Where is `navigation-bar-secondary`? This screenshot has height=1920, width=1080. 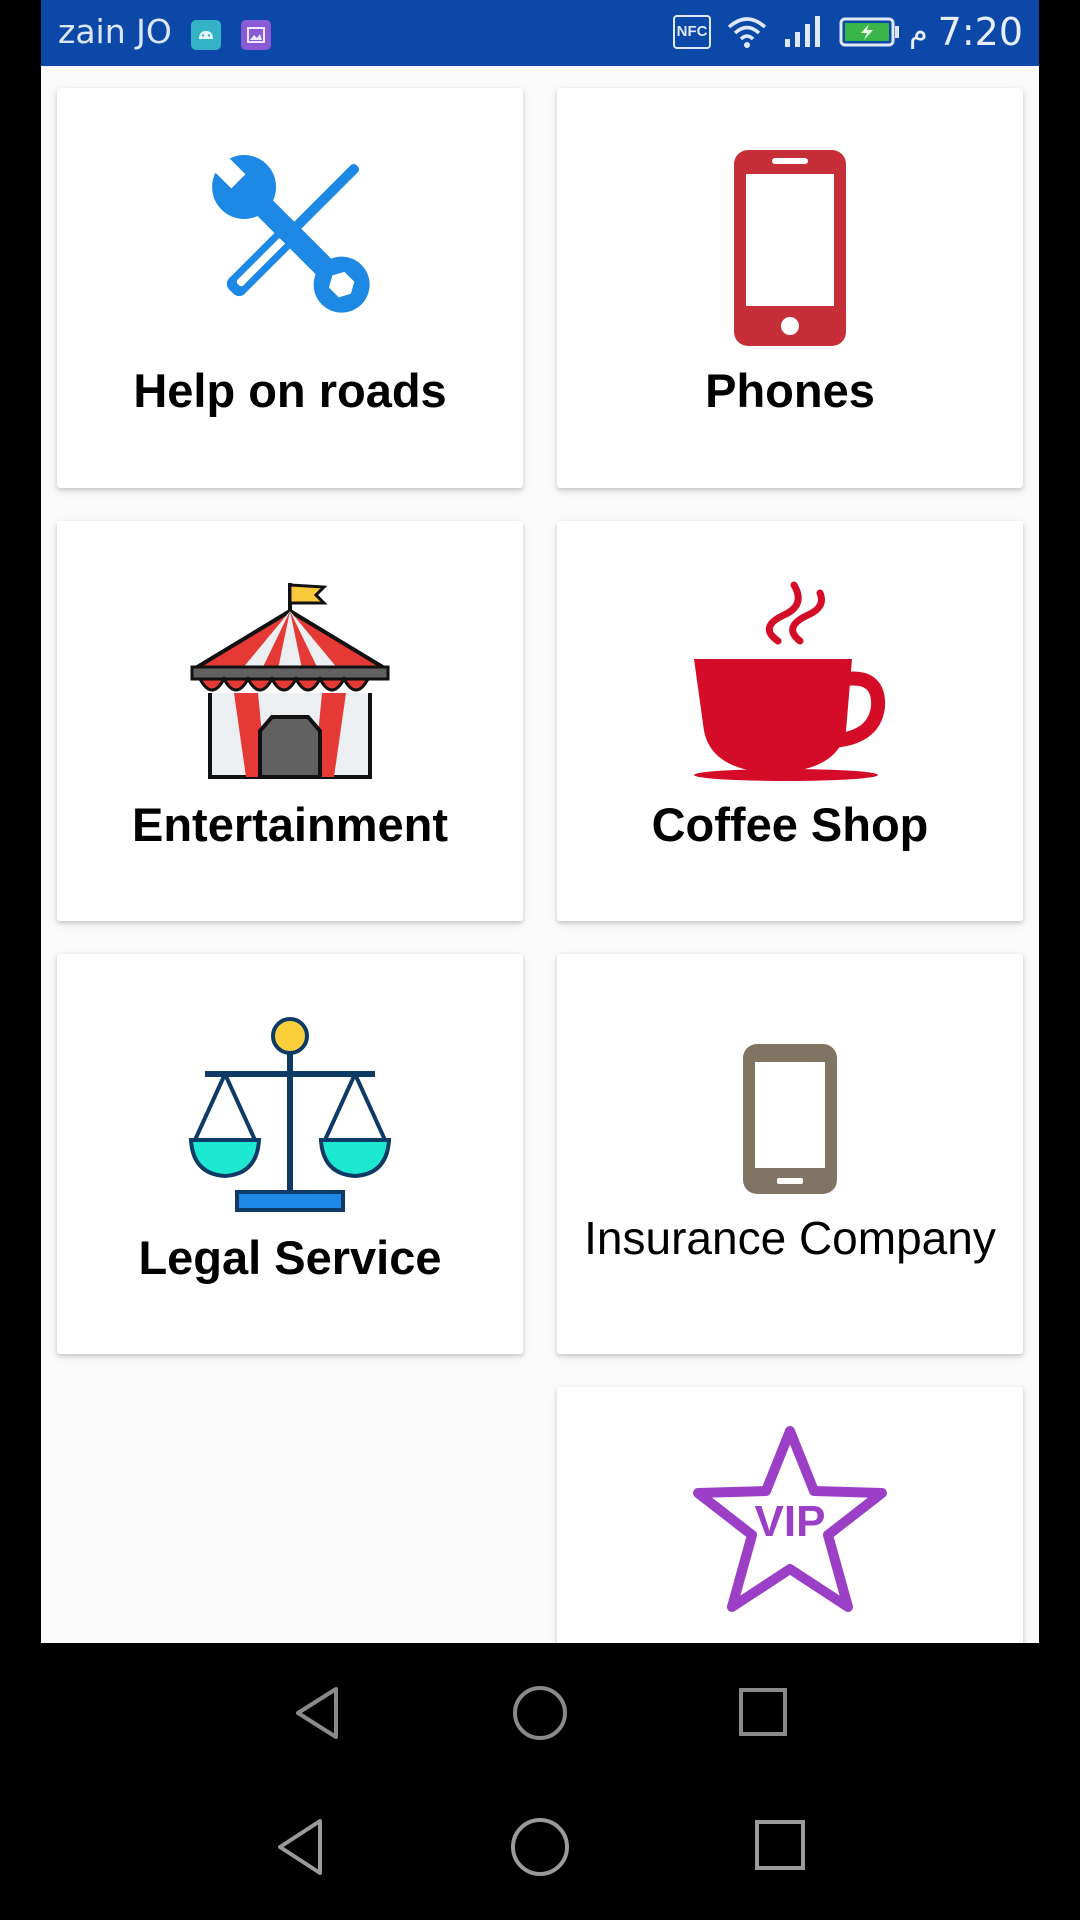 navigation-bar-secondary is located at coordinates (540, 1846).